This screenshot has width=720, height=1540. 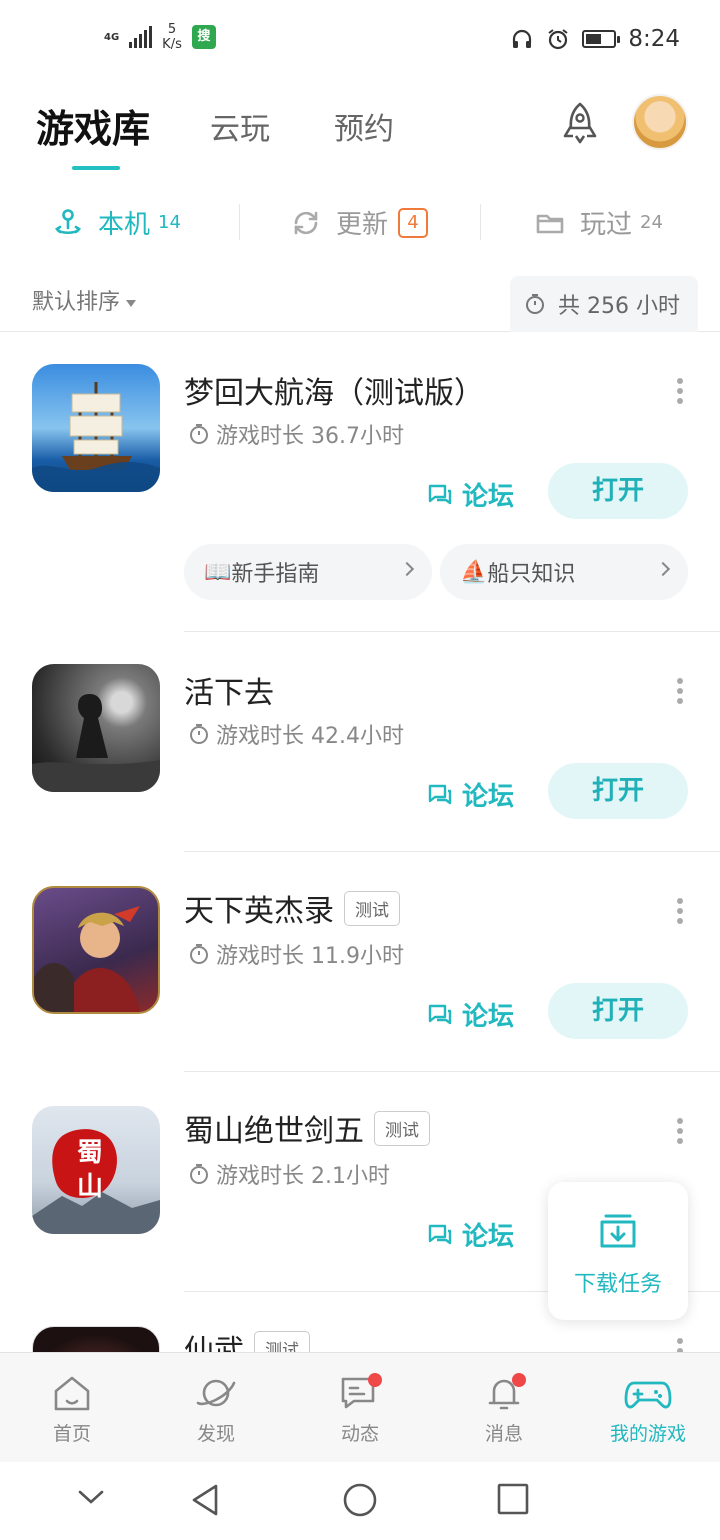 What do you see at coordinates (654, 39) in the screenshot?
I see `clock: 8:24` at bounding box center [654, 39].